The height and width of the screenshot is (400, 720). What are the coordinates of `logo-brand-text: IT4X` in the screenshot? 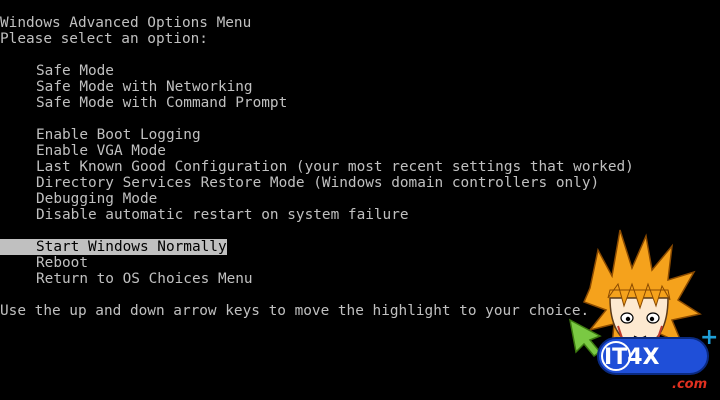 It's located at (632, 357).